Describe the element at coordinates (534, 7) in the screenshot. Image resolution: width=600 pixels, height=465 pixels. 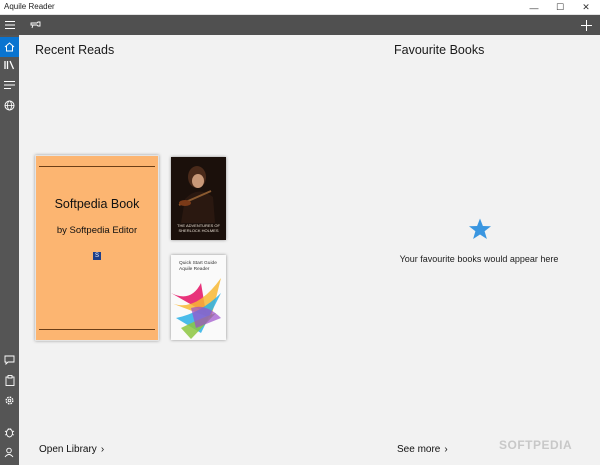
I see `minimize-button: —` at that location.